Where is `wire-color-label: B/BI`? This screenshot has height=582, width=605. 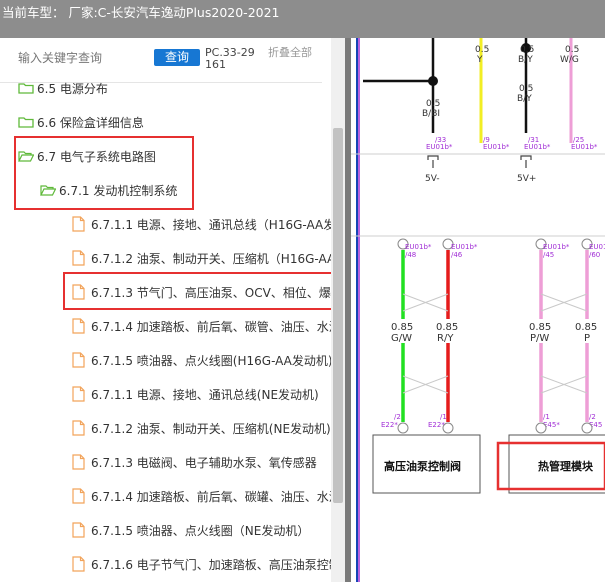 wire-color-label: B/BI is located at coordinates (431, 114).